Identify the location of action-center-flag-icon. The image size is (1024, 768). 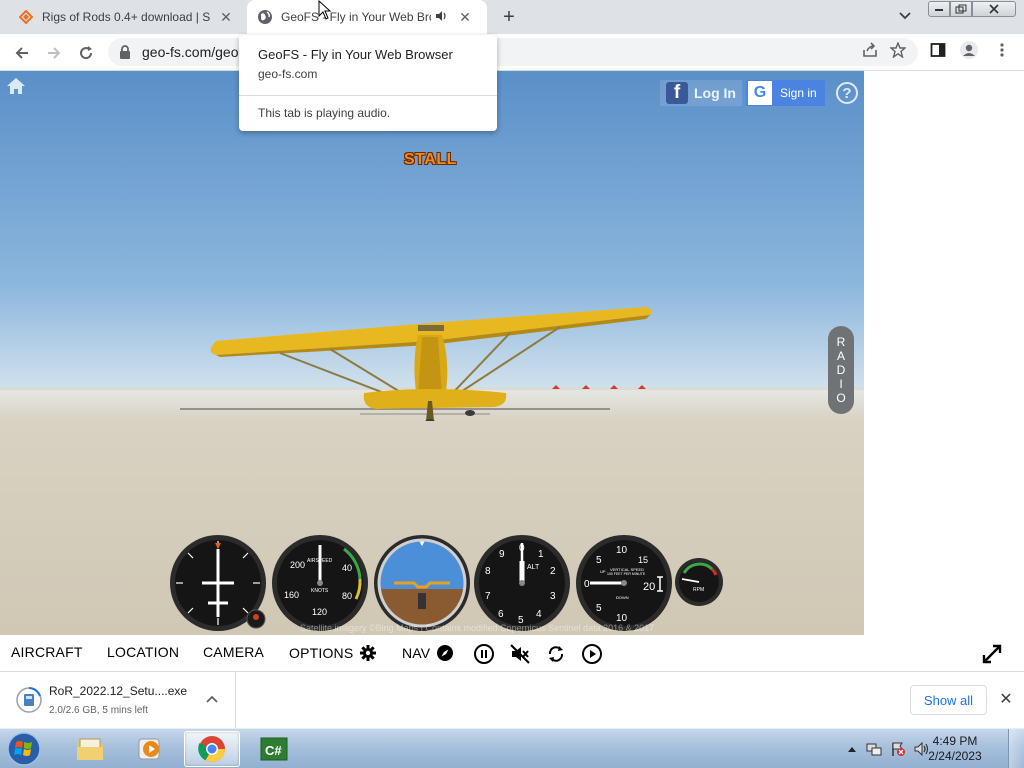
(898, 749).